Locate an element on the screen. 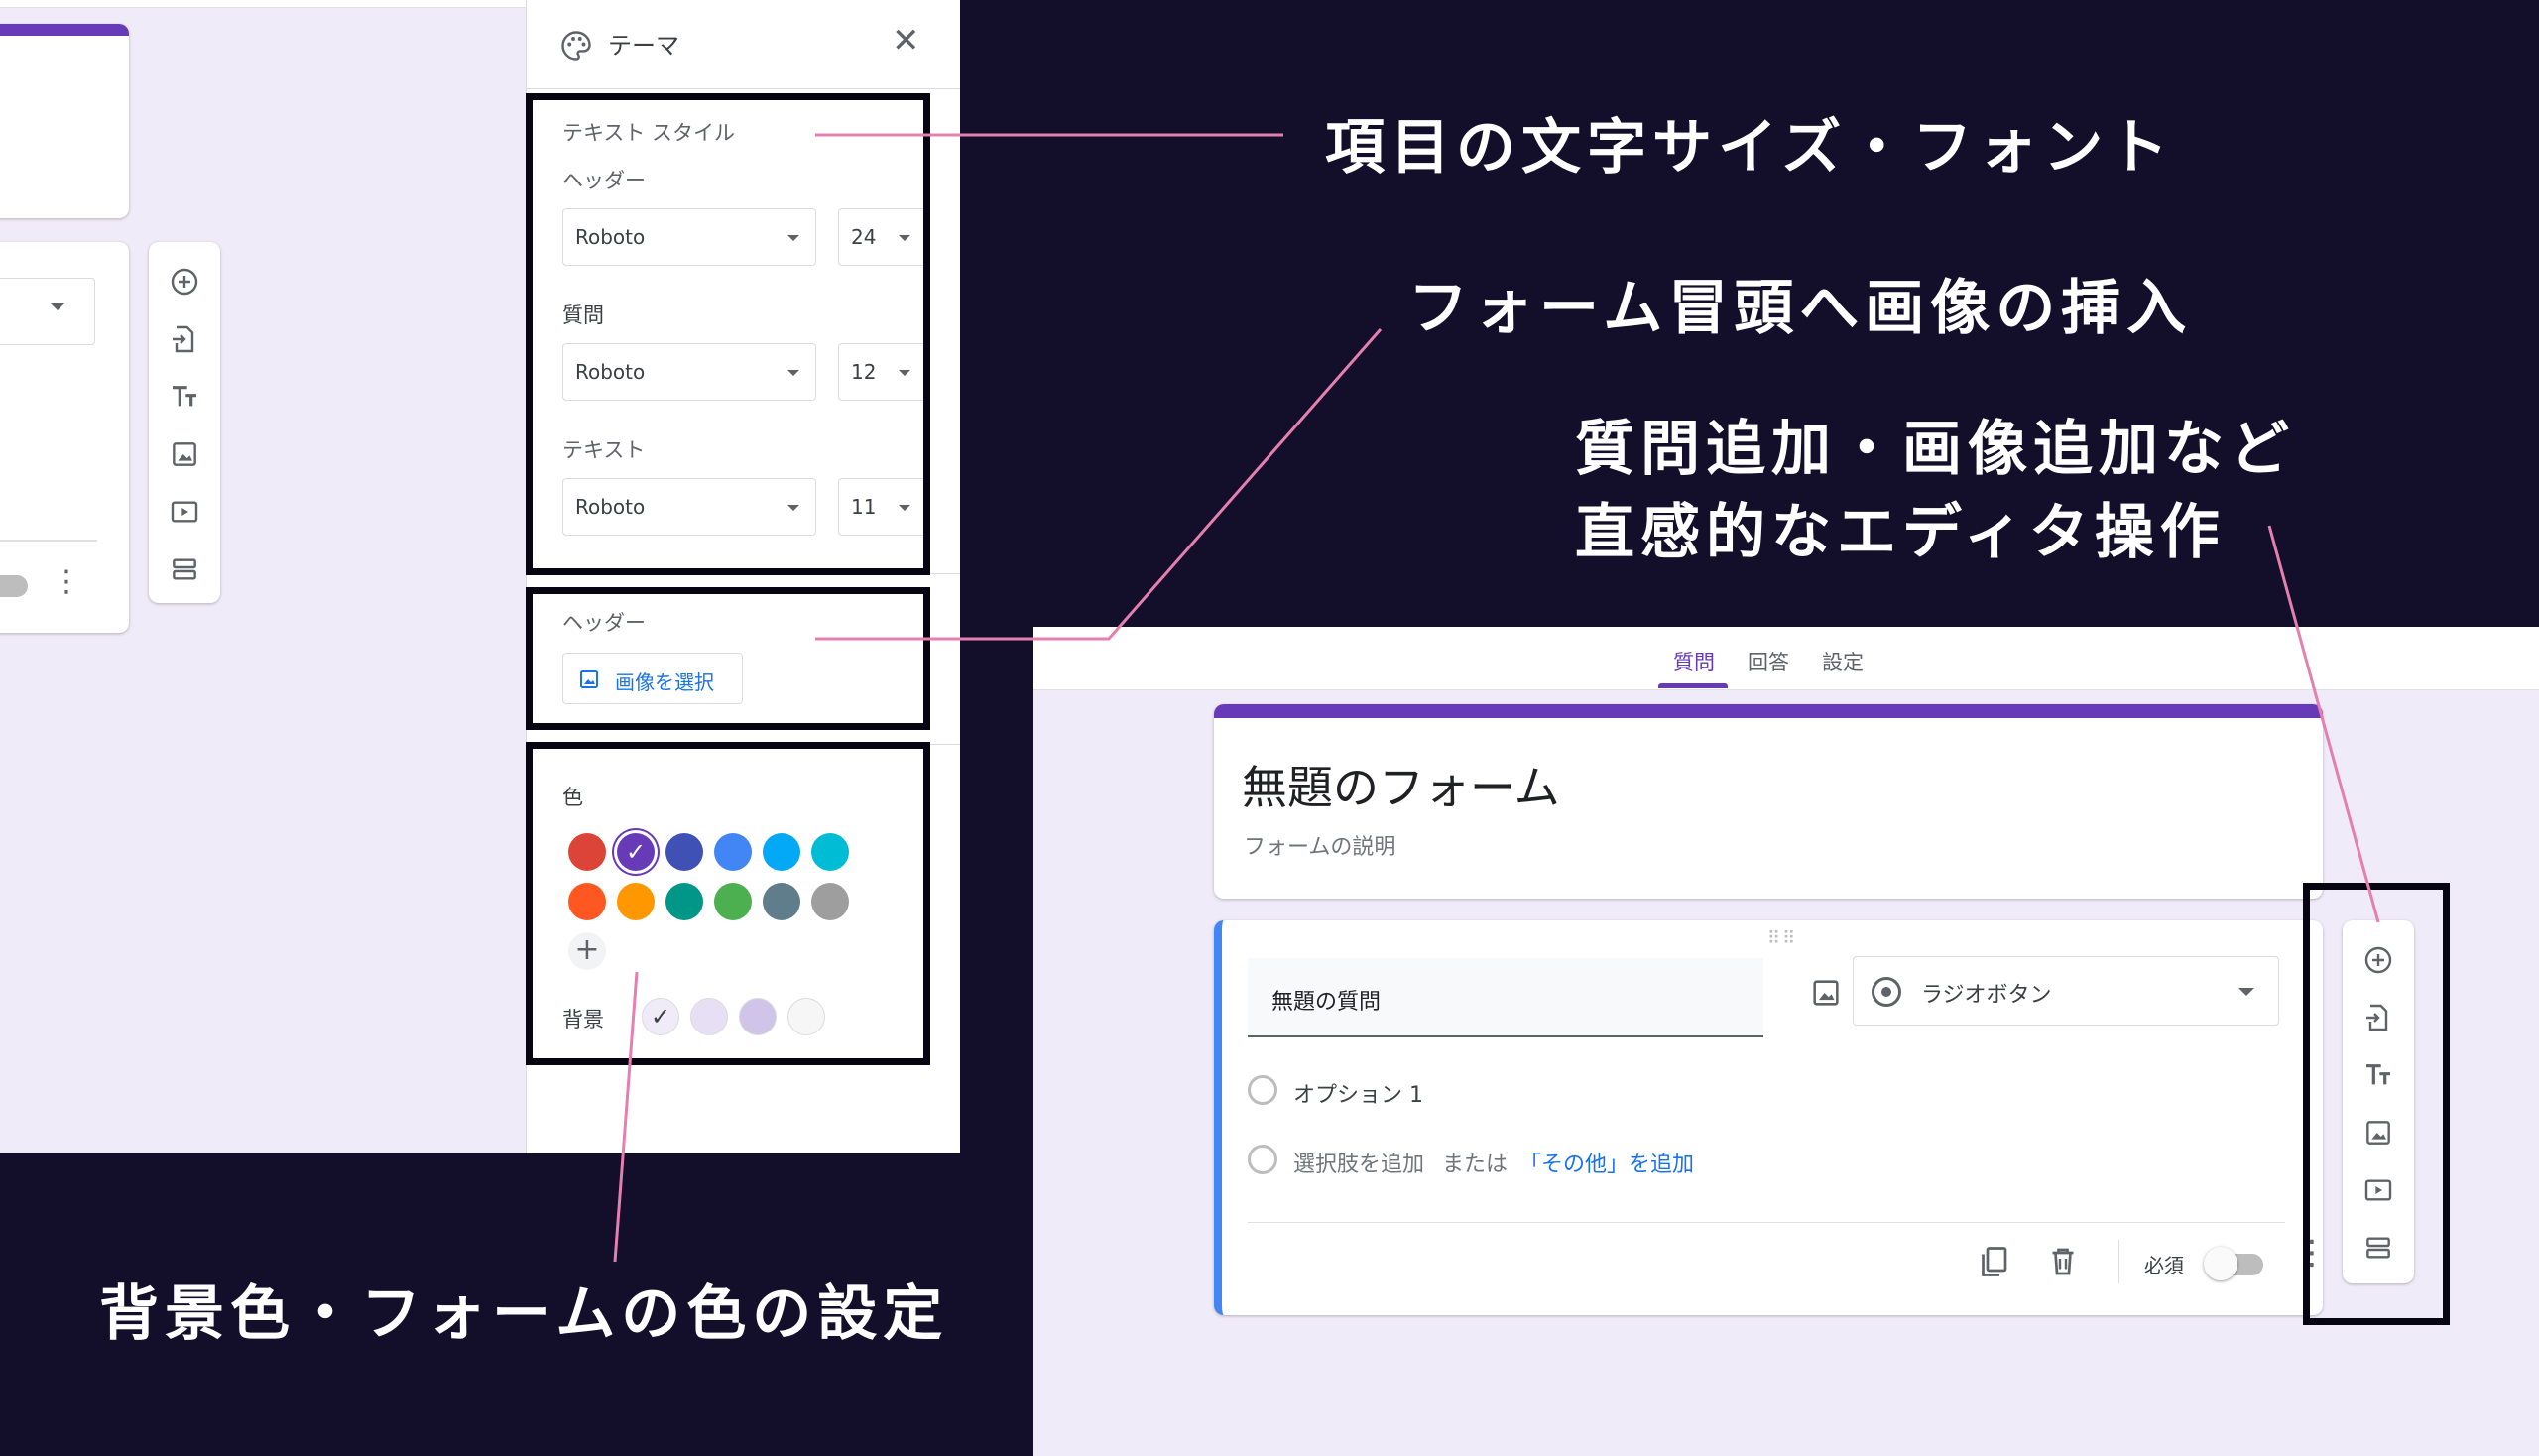 Image resolution: width=2539 pixels, height=1456 pixels. more-vert-icon: ⋮ is located at coordinates (67, 582).